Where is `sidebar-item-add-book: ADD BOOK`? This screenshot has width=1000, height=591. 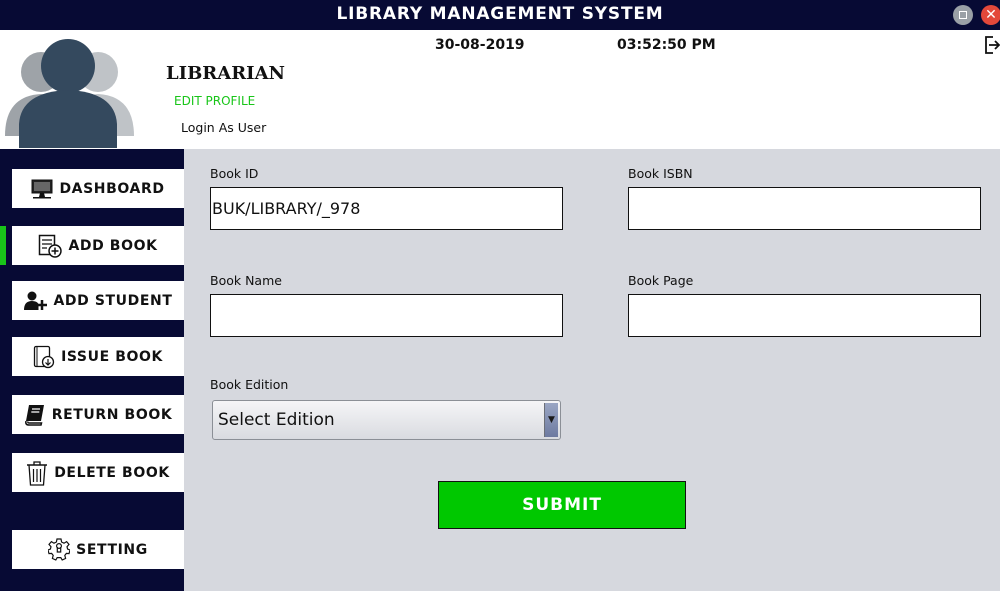
sidebar-item-add-book: ADD BOOK is located at coordinates (98, 245).